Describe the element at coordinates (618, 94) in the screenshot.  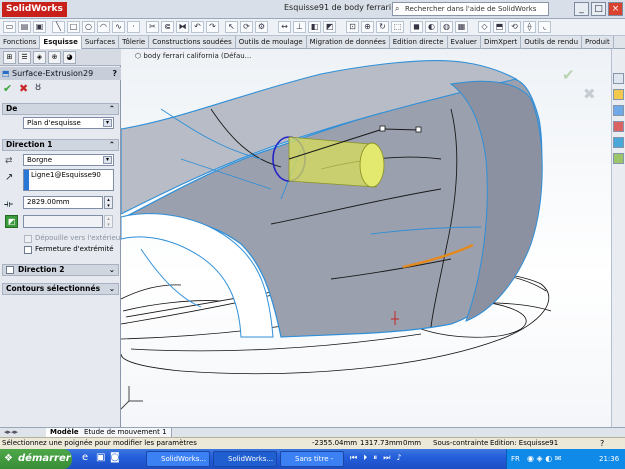
I see `design-library-icon` at that location.